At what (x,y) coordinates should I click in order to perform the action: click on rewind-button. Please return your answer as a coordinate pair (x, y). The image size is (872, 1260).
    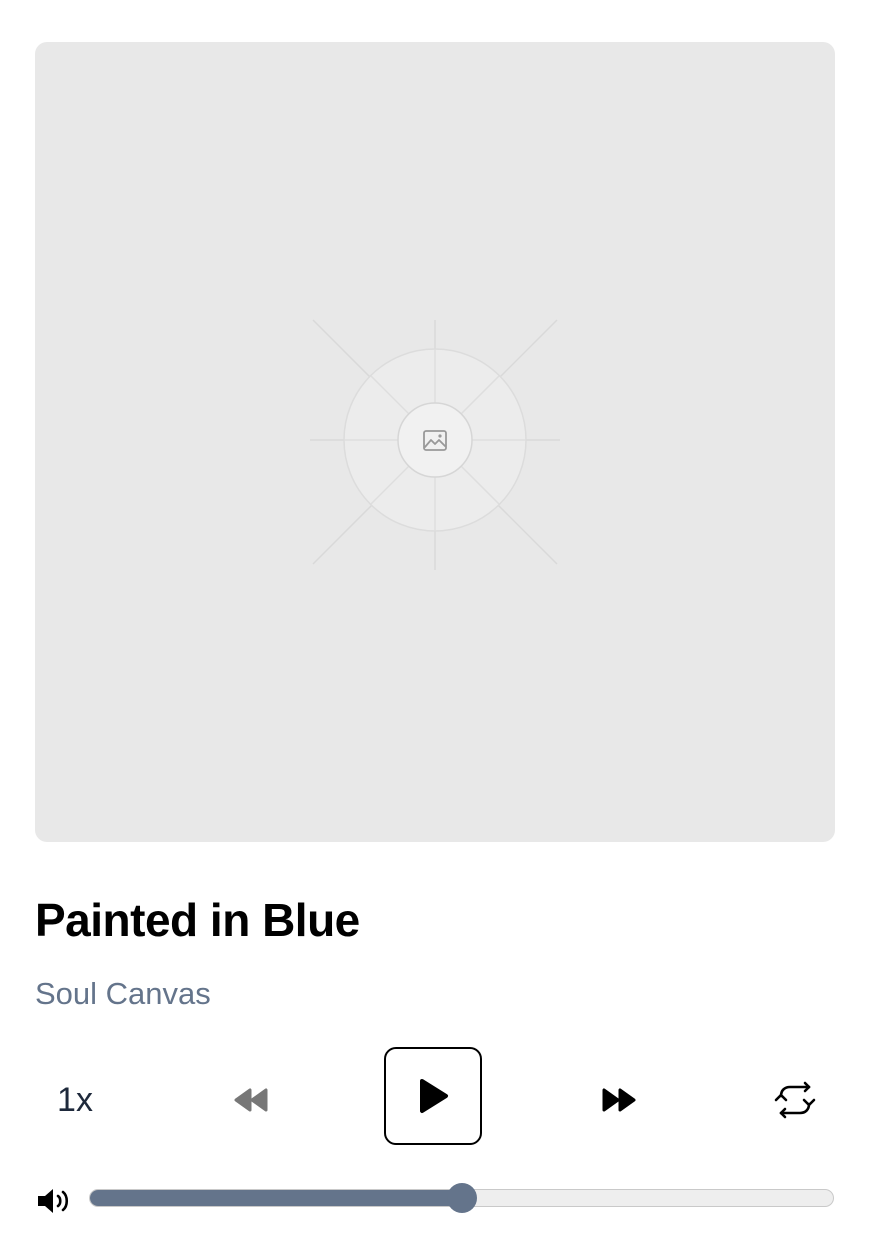
    Looking at the image, I should click on (250, 1100).